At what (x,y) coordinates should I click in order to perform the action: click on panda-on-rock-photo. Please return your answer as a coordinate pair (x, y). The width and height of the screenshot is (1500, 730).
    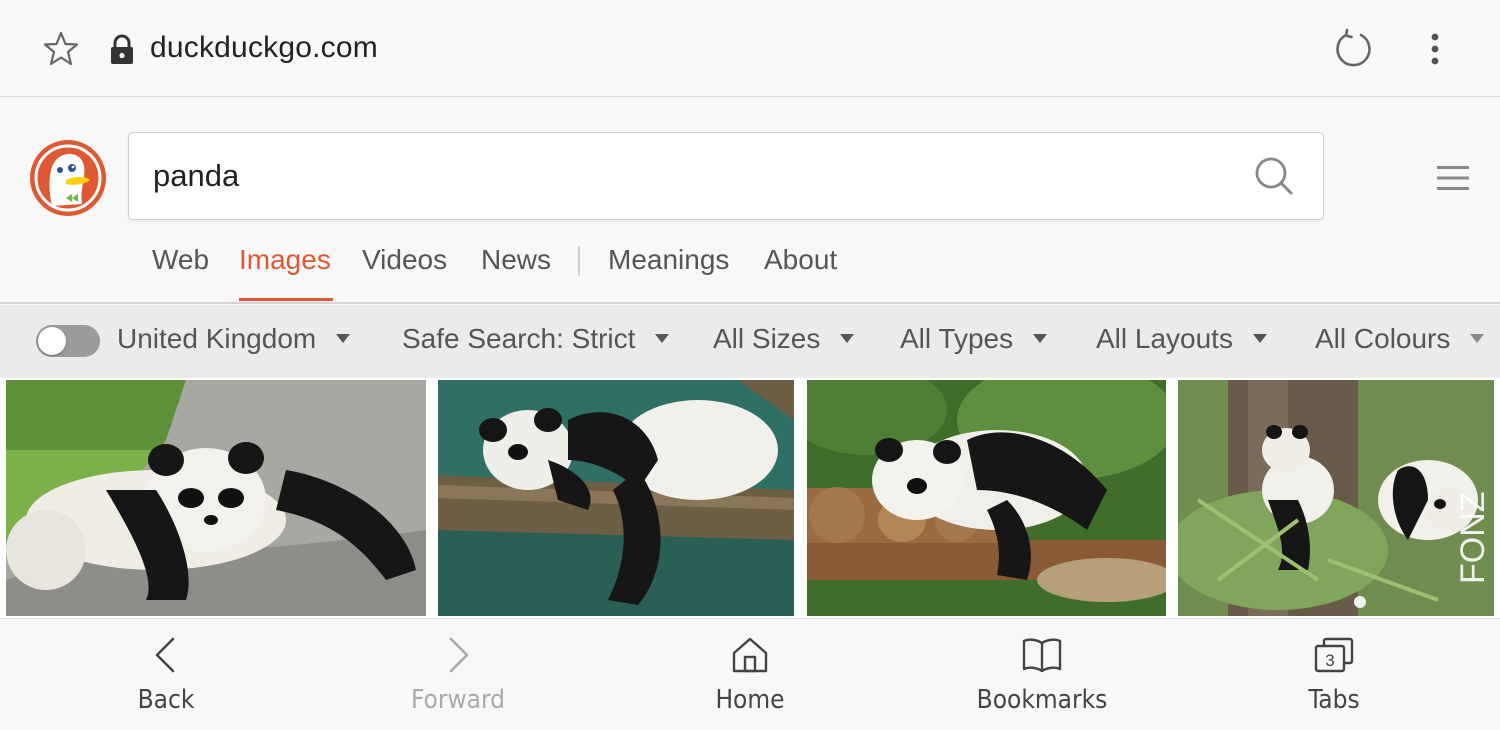
    Looking at the image, I should click on (216, 498).